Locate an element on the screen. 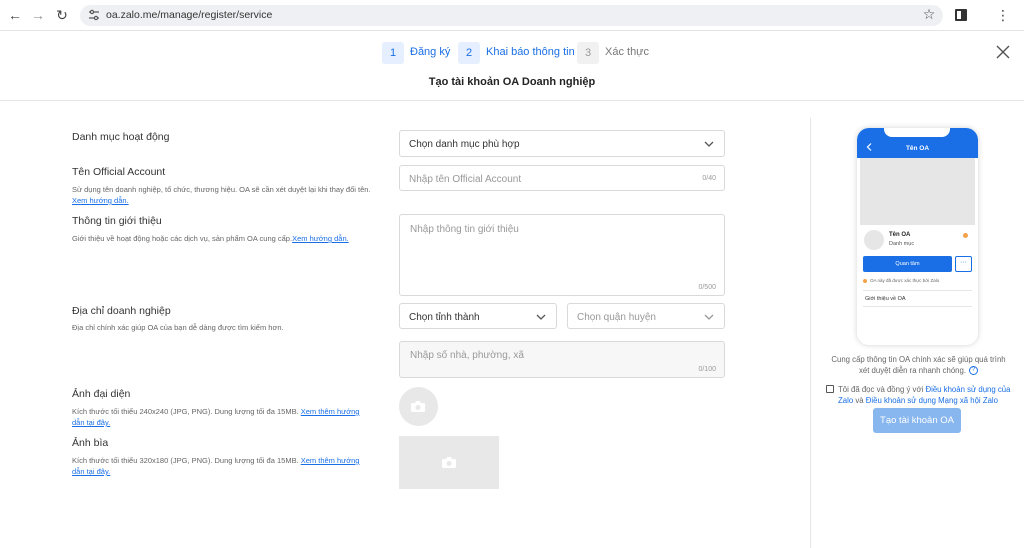 This screenshot has width=1024, height=548. preview-avatar is located at coordinates (874, 240).